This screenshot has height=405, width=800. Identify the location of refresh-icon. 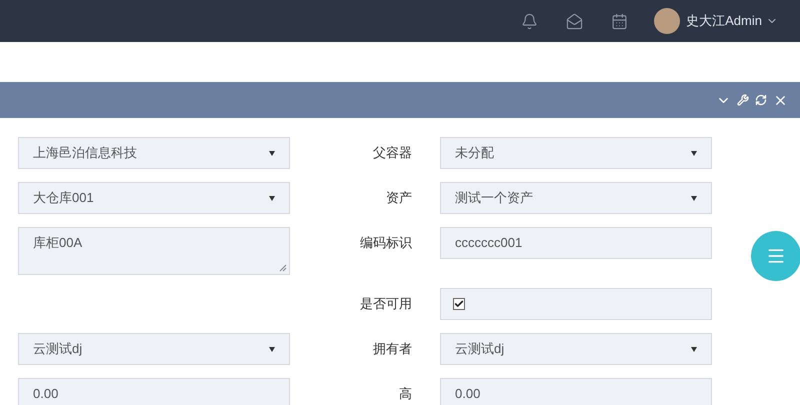
(761, 100).